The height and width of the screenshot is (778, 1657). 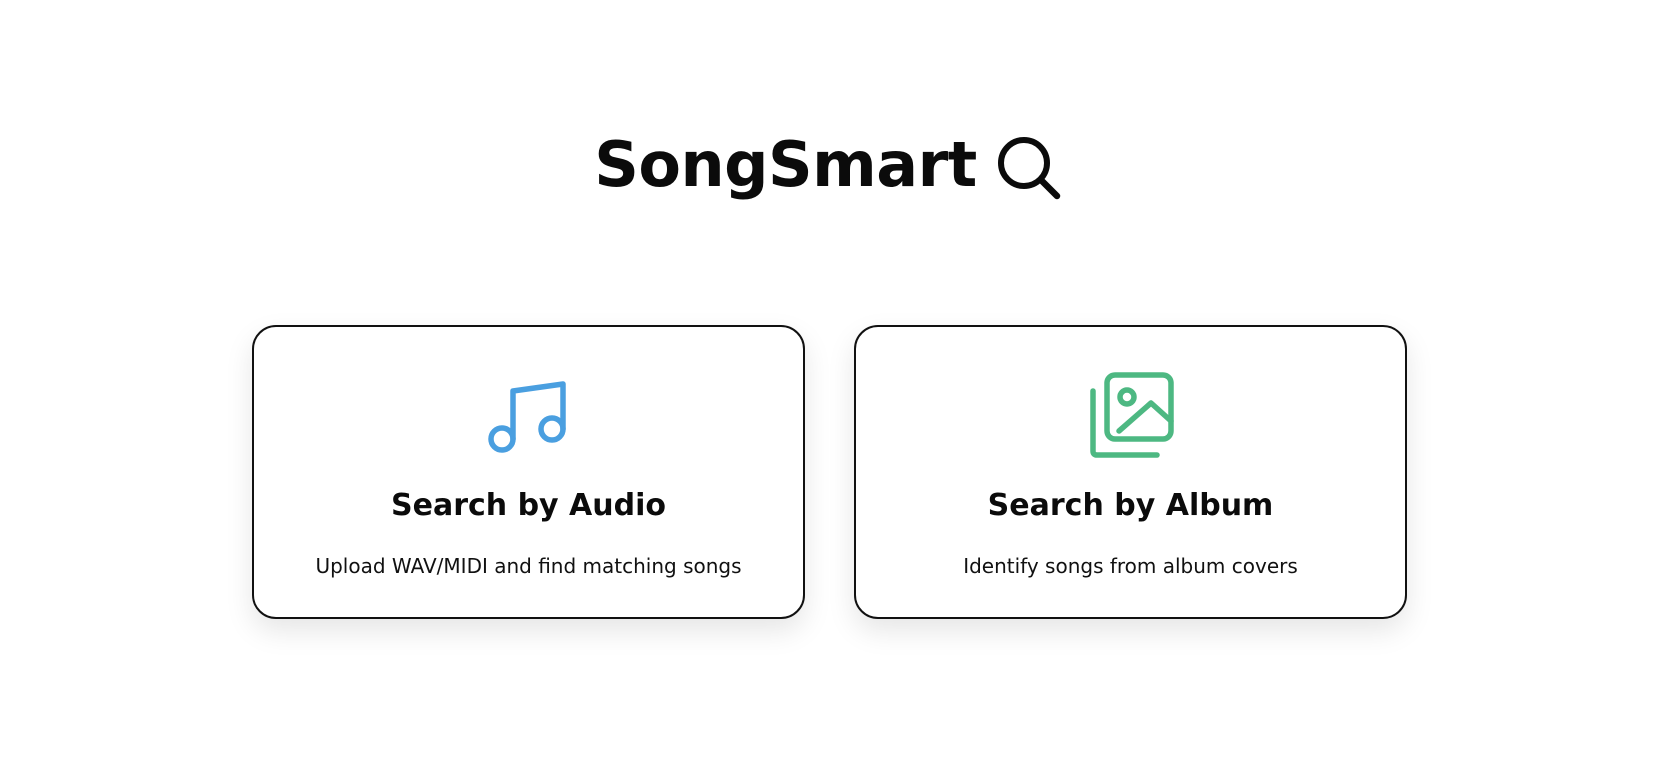 I want to click on image-gallery-icon, so click(x=1131, y=415).